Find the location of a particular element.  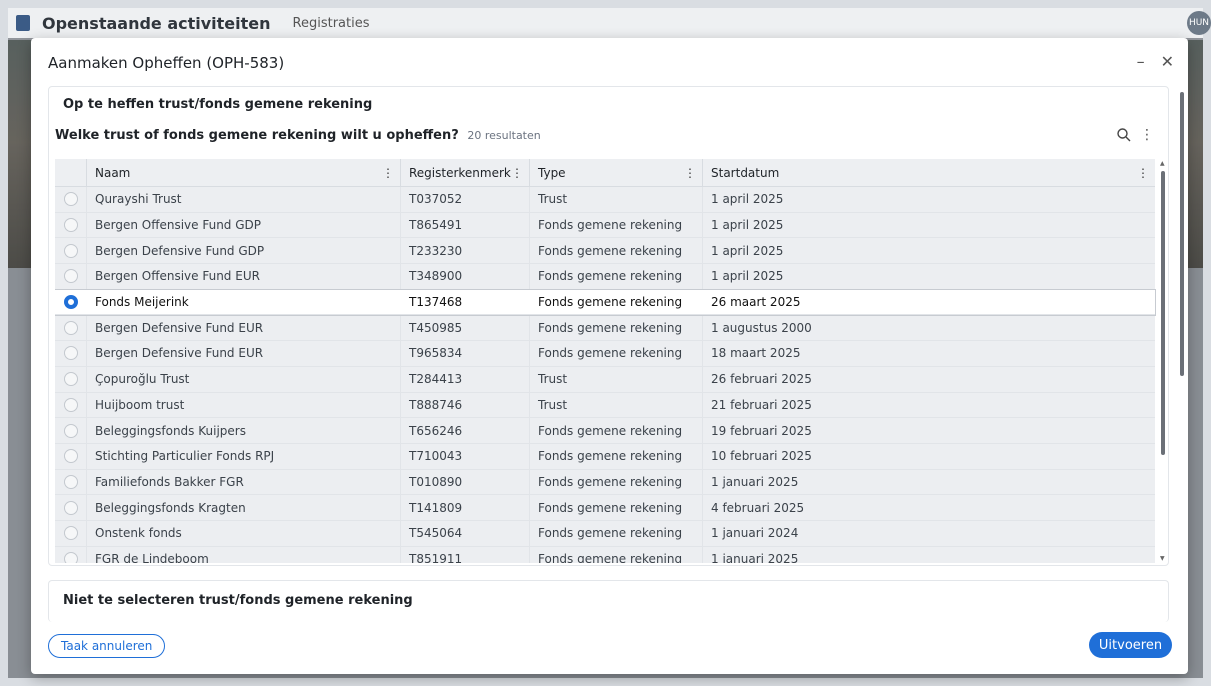

modal-scrollbar is located at coordinates (1182, 351).